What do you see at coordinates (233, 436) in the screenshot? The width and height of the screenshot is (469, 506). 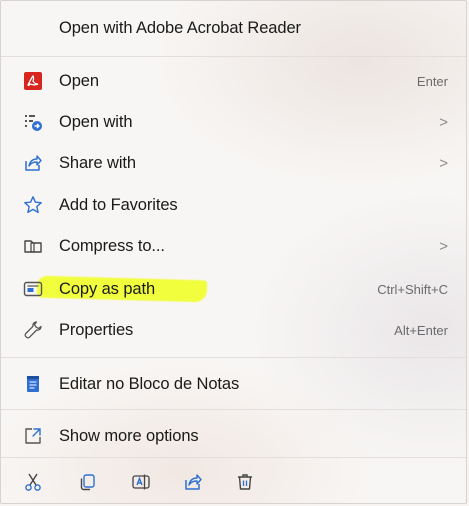 I see `show-more-options-item: Show more options` at bounding box center [233, 436].